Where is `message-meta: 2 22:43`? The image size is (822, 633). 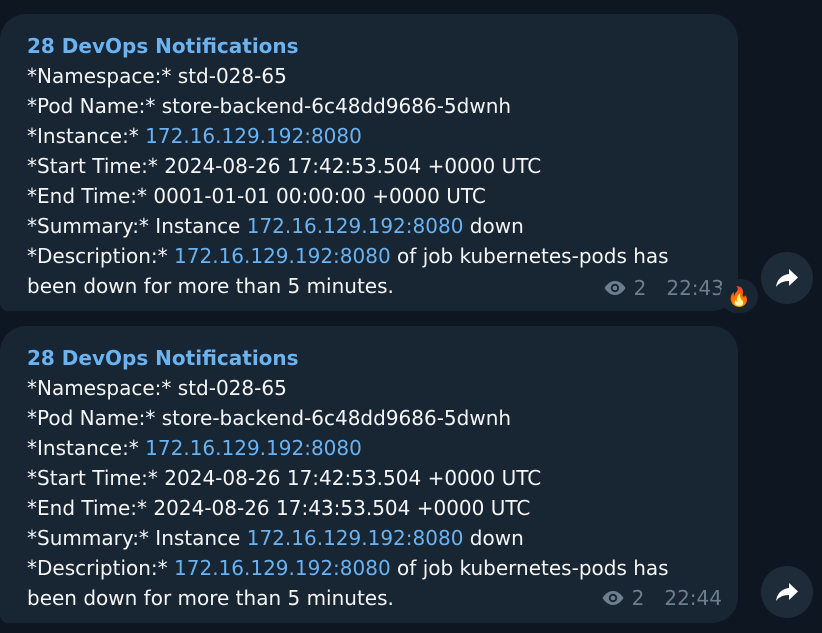
message-meta: 2 22:43 is located at coordinates (663, 288).